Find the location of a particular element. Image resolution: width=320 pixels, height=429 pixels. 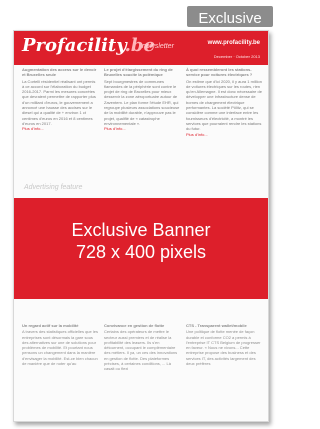

logo-main: Profacility is located at coordinates (73, 45).